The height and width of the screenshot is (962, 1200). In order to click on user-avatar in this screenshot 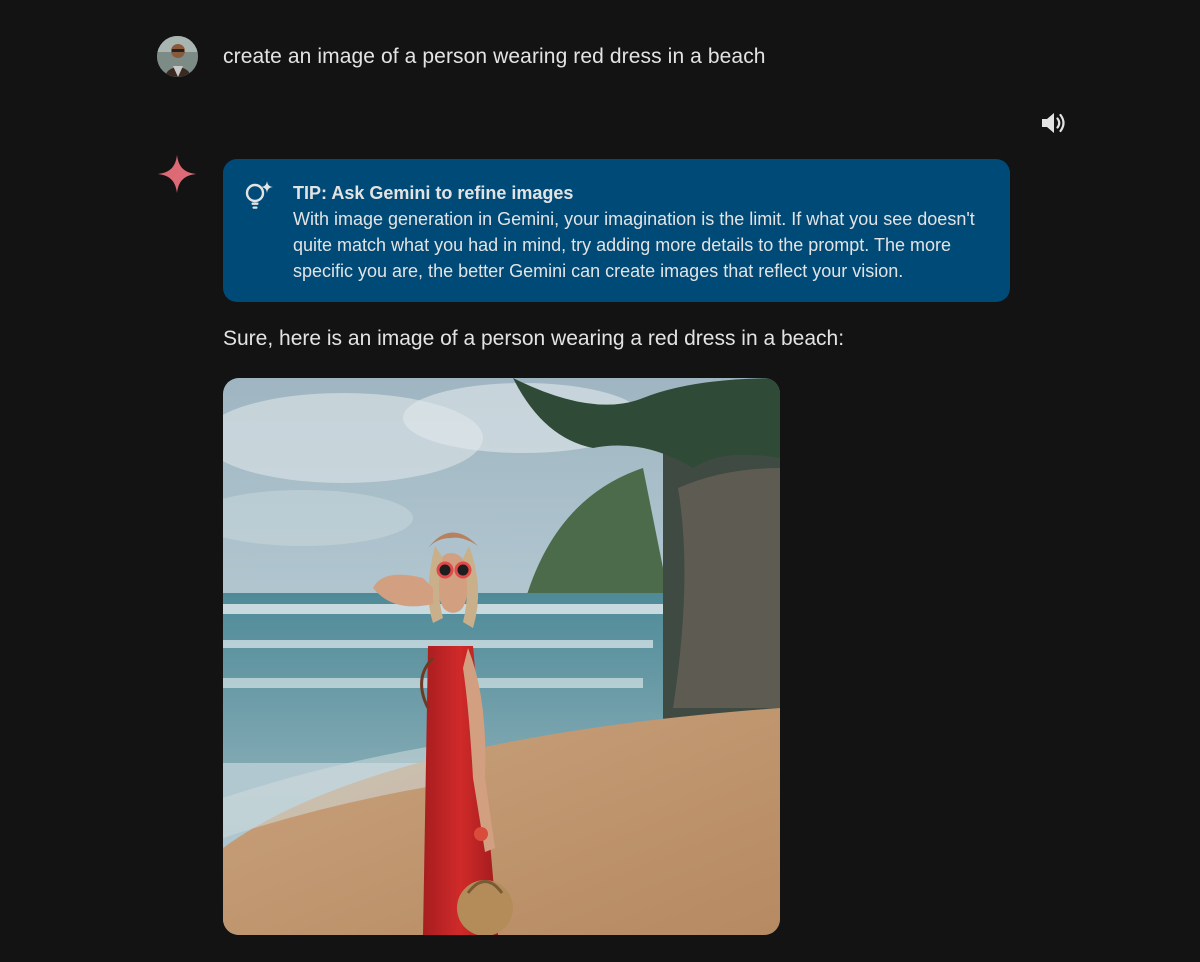, I will do `click(177, 56)`.